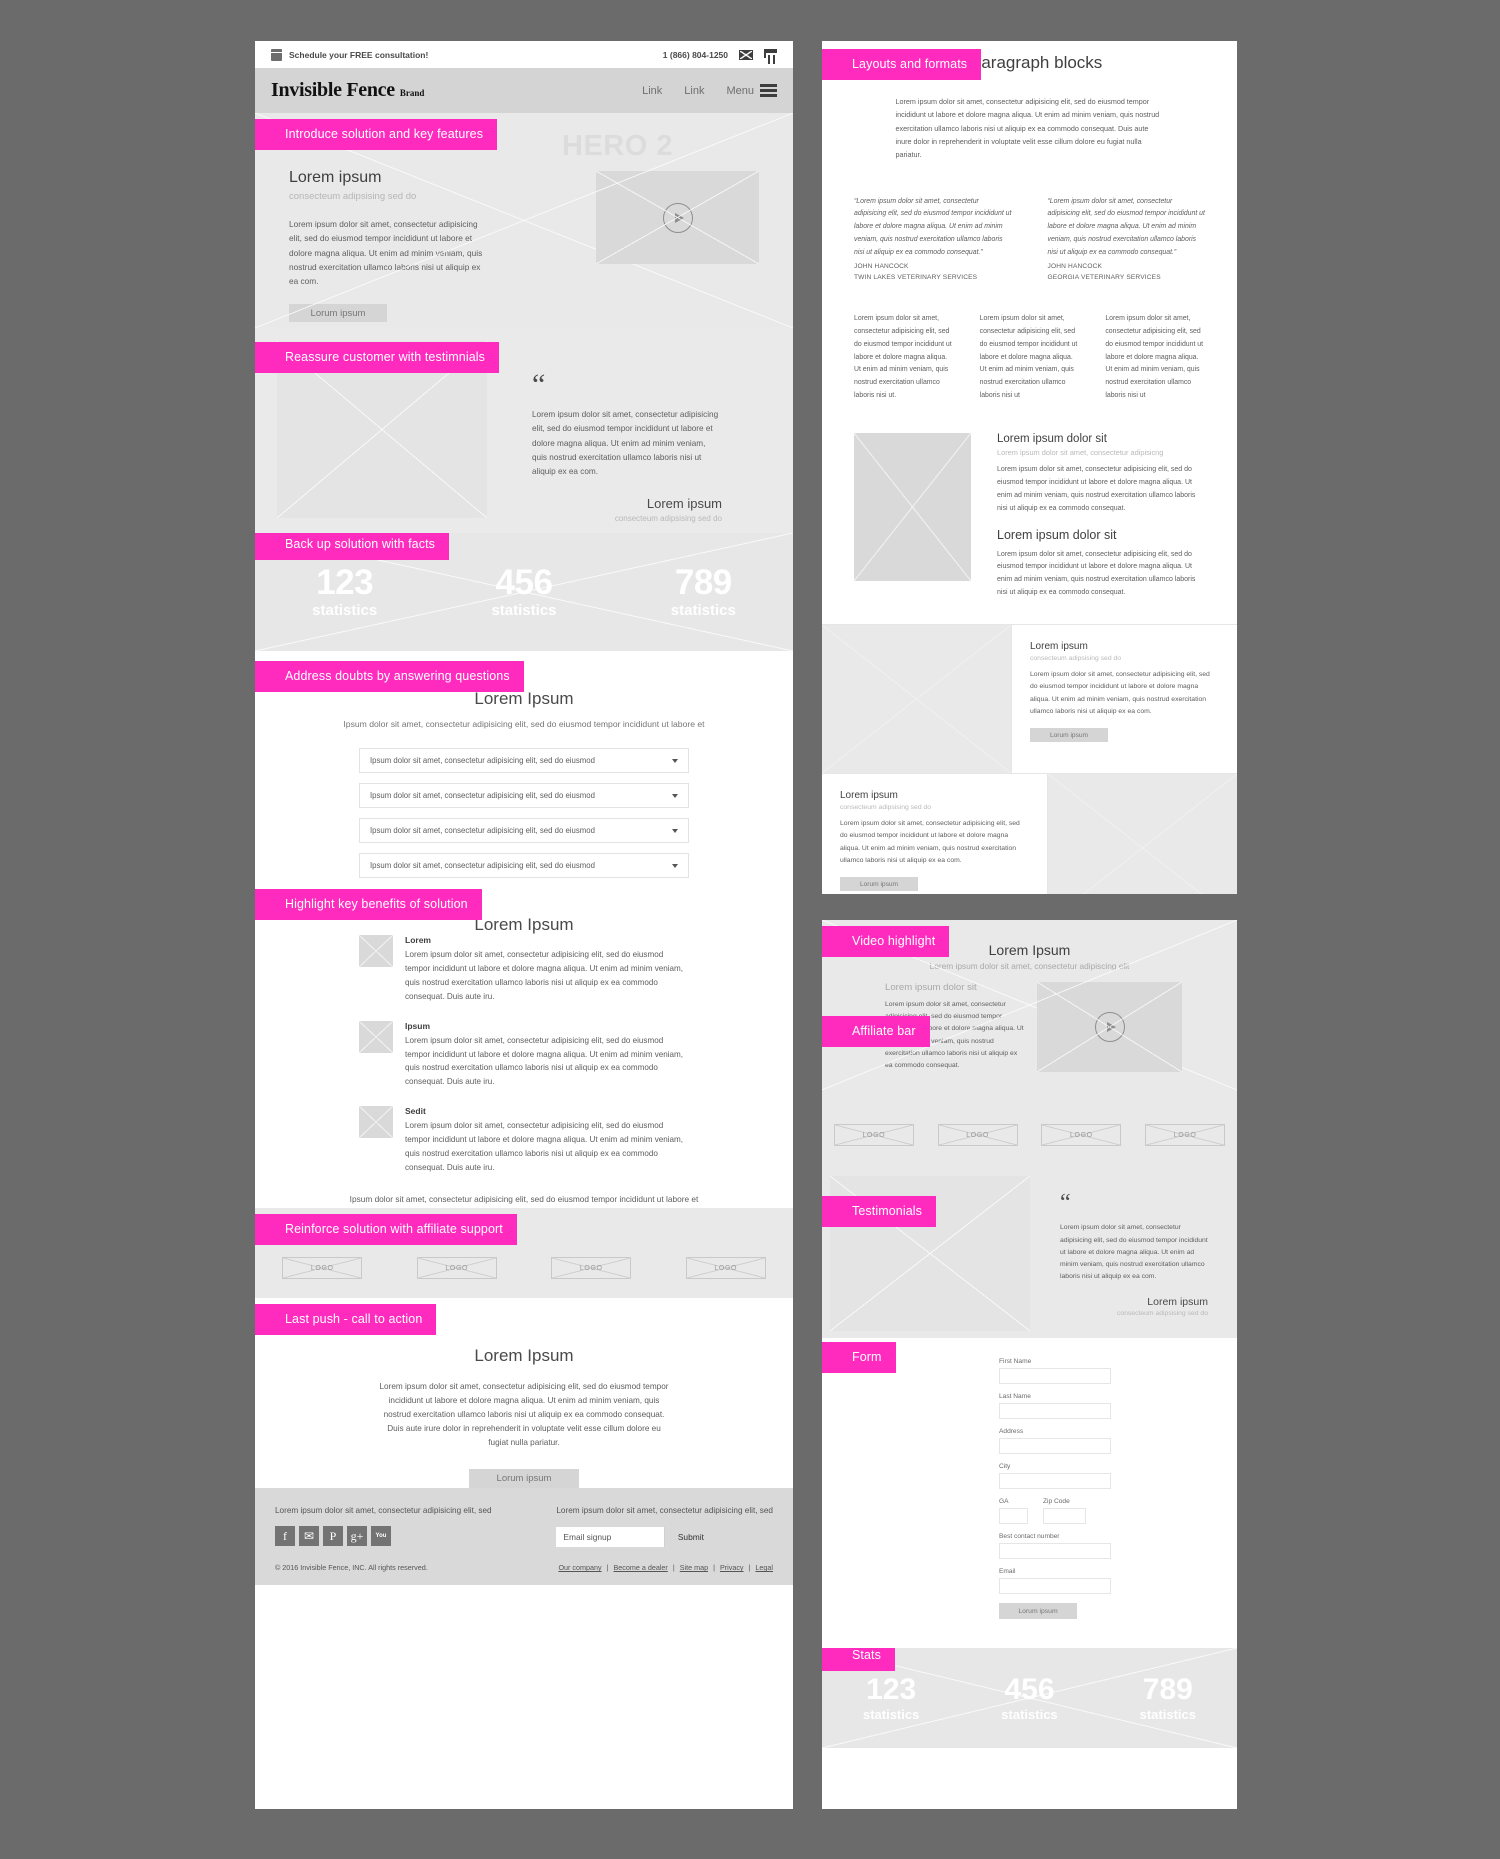 The image size is (1500, 1859). Describe the element at coordinates (690, 1537) in the screenshot. I see `email-submit-button: Submit` at that location.